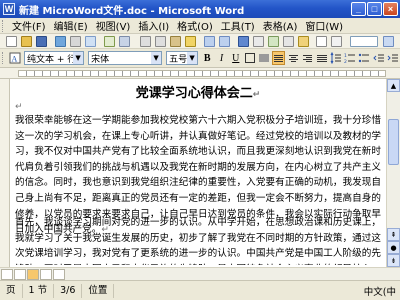 Image resolution: width=400 pixels, height=300 pixels. I want to click on menu-file: 文件(F), so click(29, 25).